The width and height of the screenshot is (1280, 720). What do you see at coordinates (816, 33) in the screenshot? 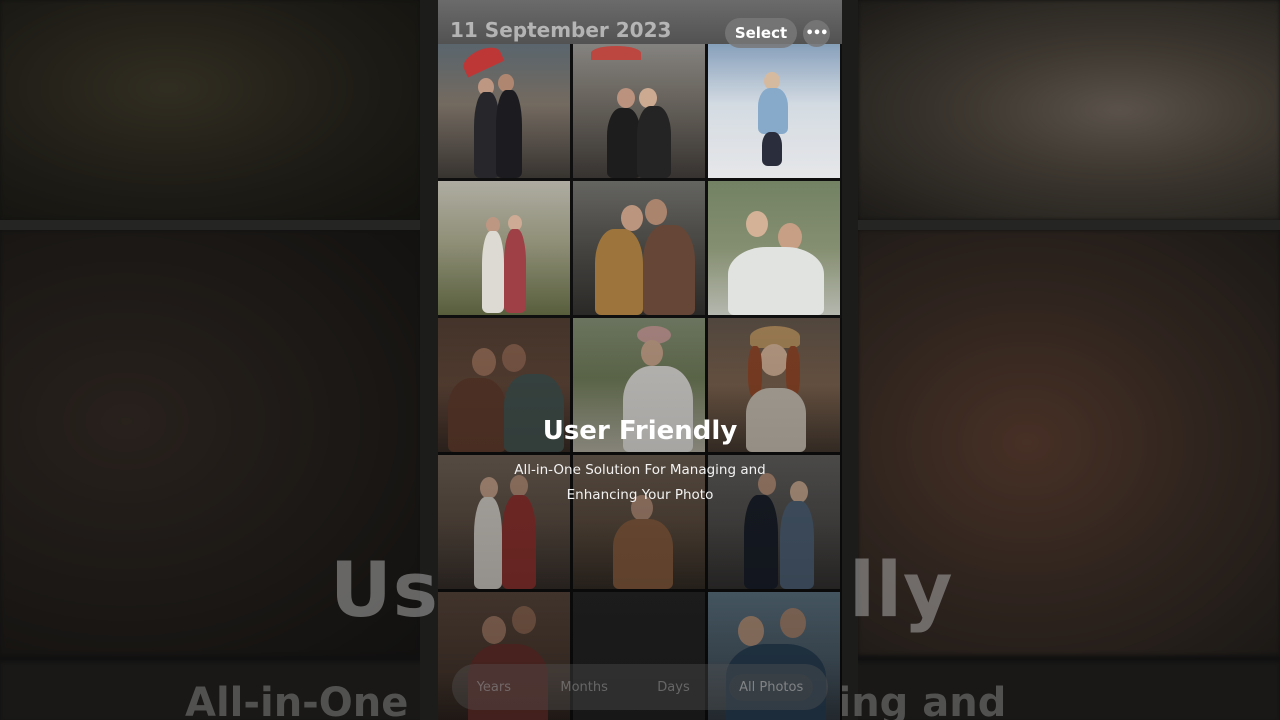
I see `more-options-icon: •••` at bounding box center [816, 33].